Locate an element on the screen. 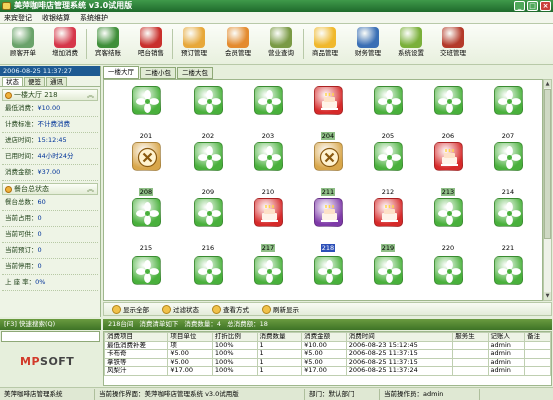 This screenshot has height=400, width=553. table-212: 212 is located at coordinates (388, 172).